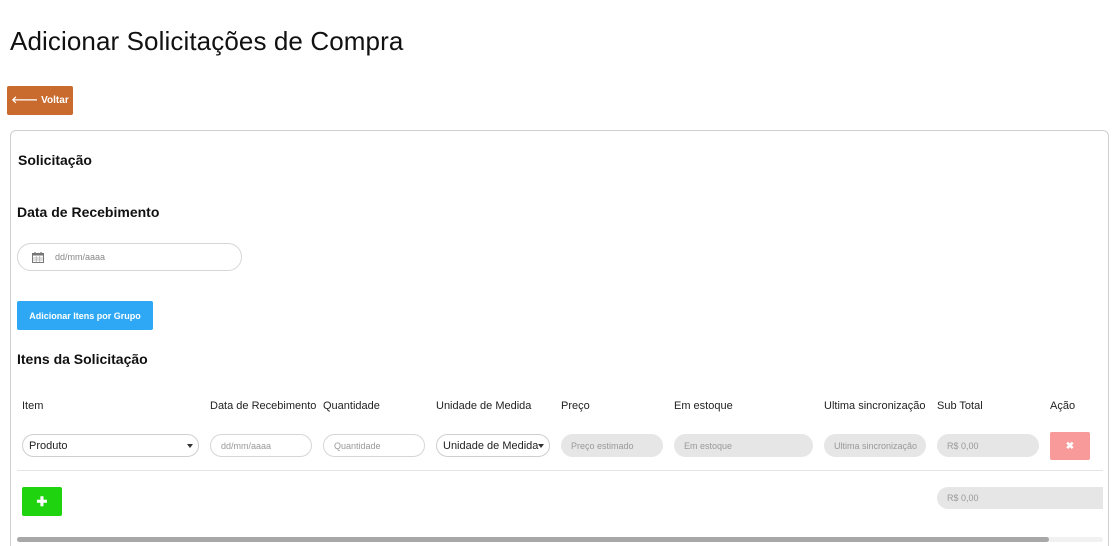  Describe the element at coordinates (80, 257) in the screenshot. I see `date-placeholder: dd/mm/aaaa` at that location.